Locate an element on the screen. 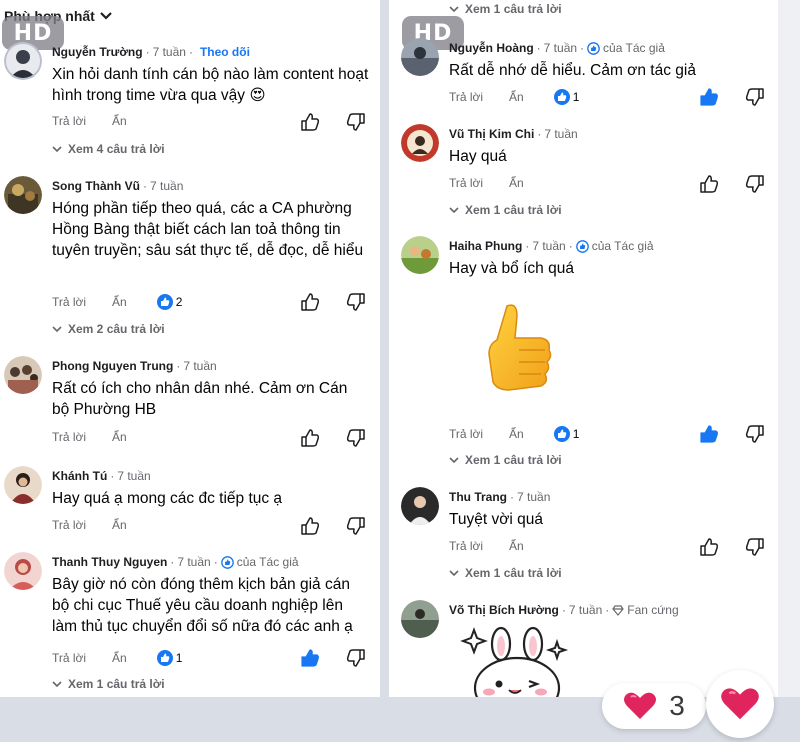 The width and height of the screenshot is (800, 742). author-name: Vũ Thị Kim Chi is located at coordinates (491, 134).